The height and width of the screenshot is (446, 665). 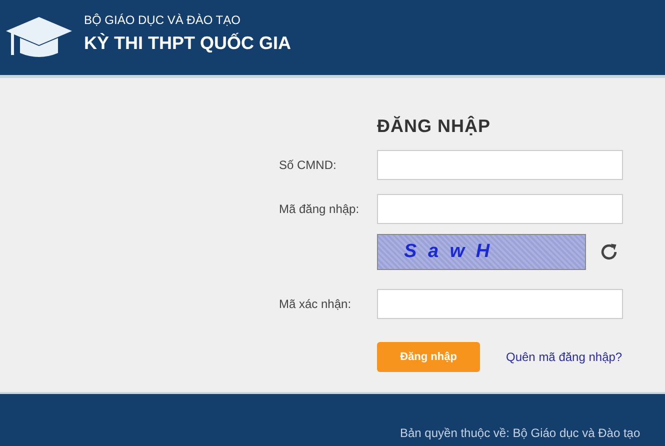 What do you see at coordinates (434, 126) in the screenshot?
I see `login-title: ĐĂNG NHẬP` at bounding box center [434, 126].